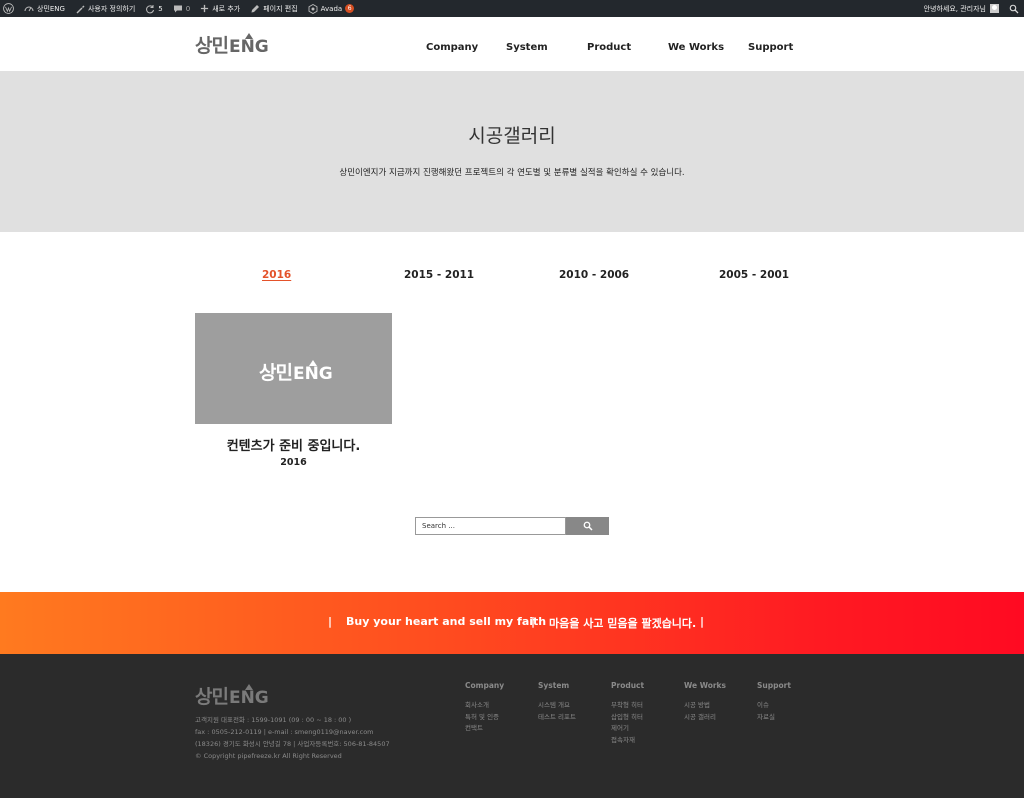  I want to click on updates-menu: 5, so click(153, 8).